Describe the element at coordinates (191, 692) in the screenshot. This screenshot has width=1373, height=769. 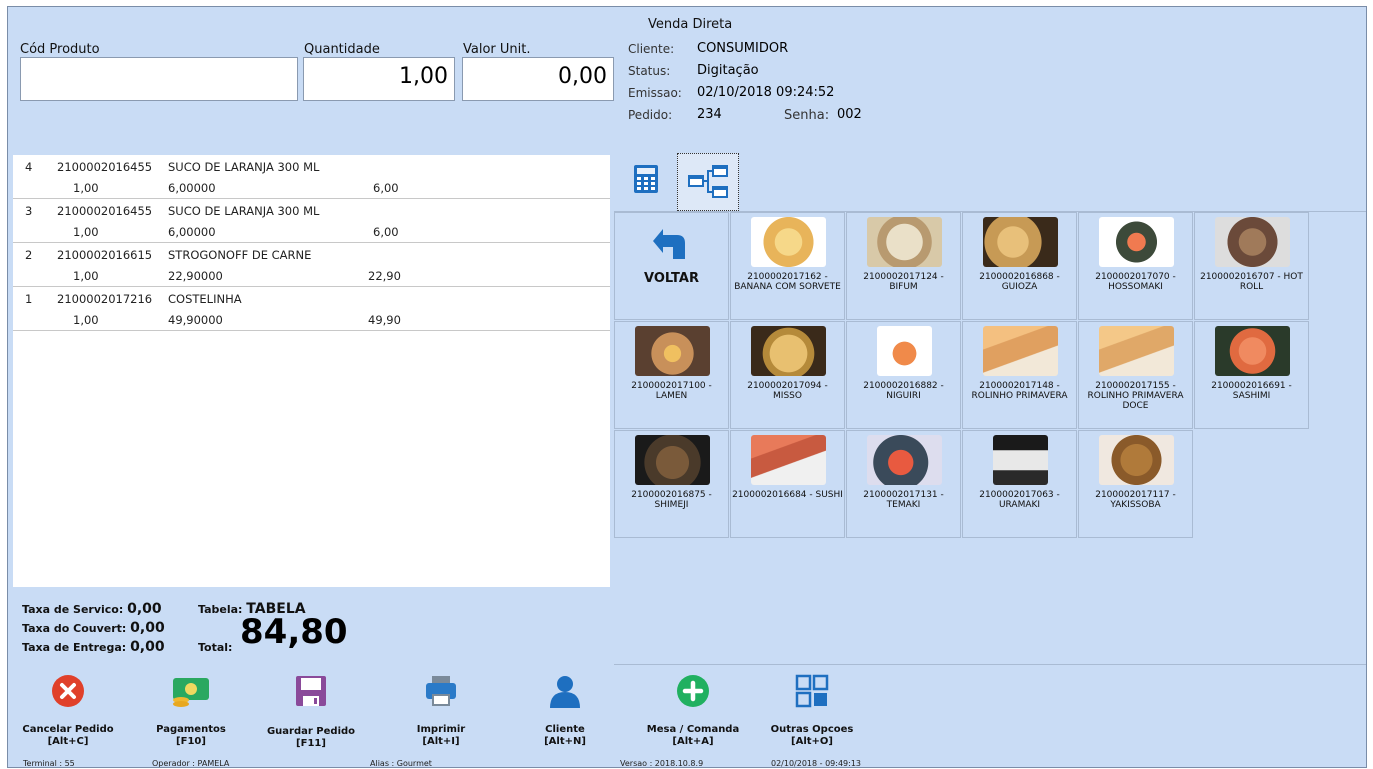
I see `money-icon` at that location.